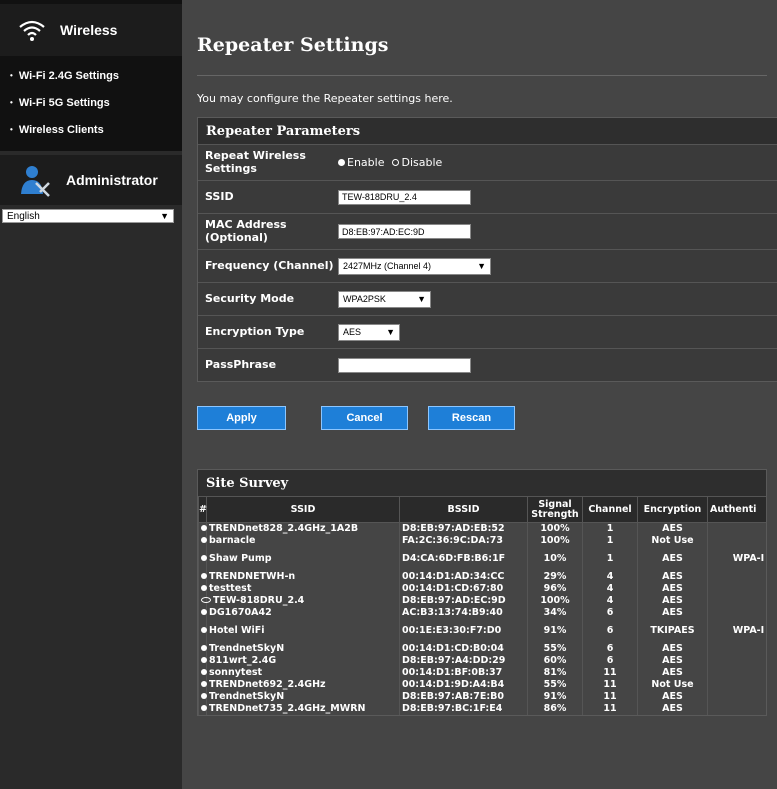  I want to click on bssid-cell: D8:EB:97:AD:EC:9D, so click(463, 600).